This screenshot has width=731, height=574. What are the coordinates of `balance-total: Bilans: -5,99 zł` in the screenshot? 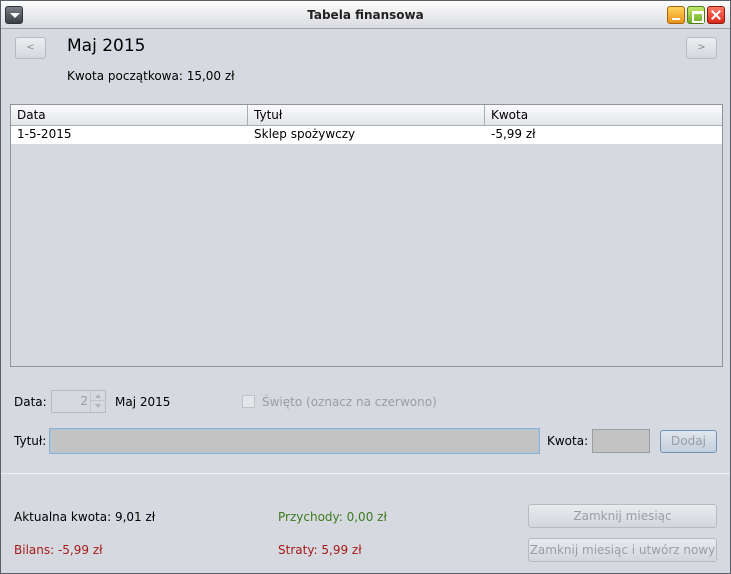 It's located at (58, 550).